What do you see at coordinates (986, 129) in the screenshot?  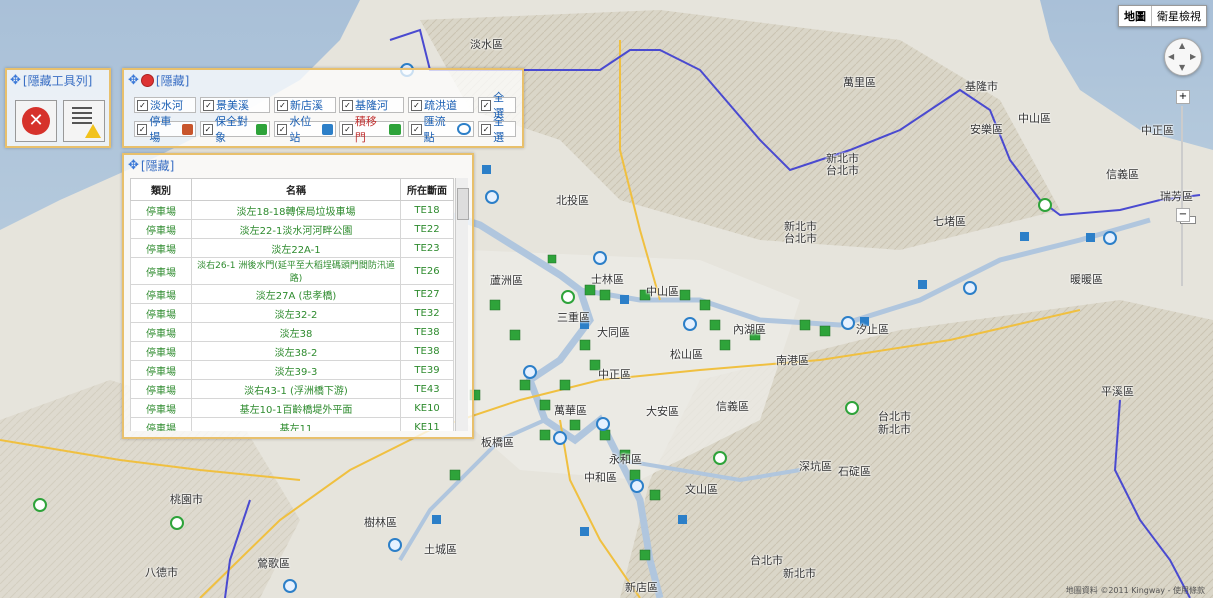 I see `map-label: 安樂區` at bounding box center [986, 129].